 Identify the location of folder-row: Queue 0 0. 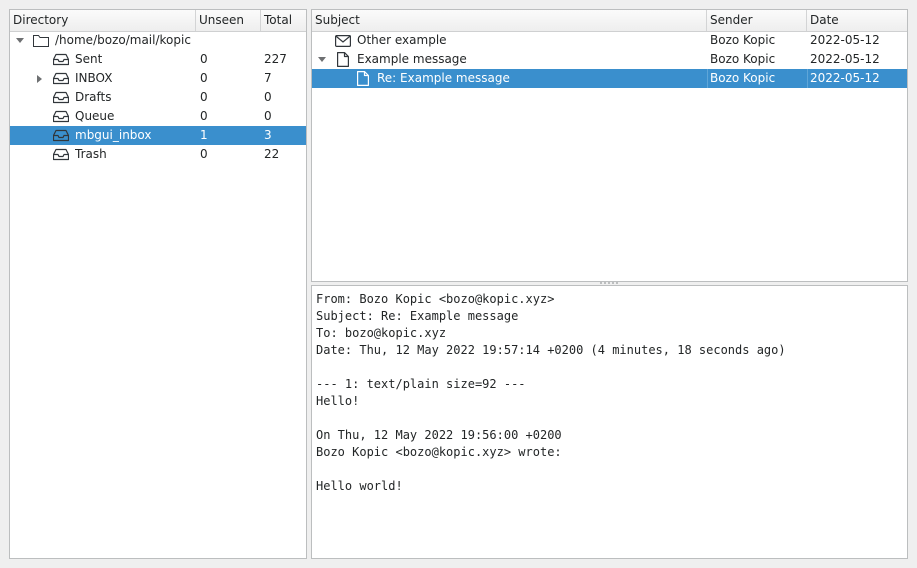
(158, 116).